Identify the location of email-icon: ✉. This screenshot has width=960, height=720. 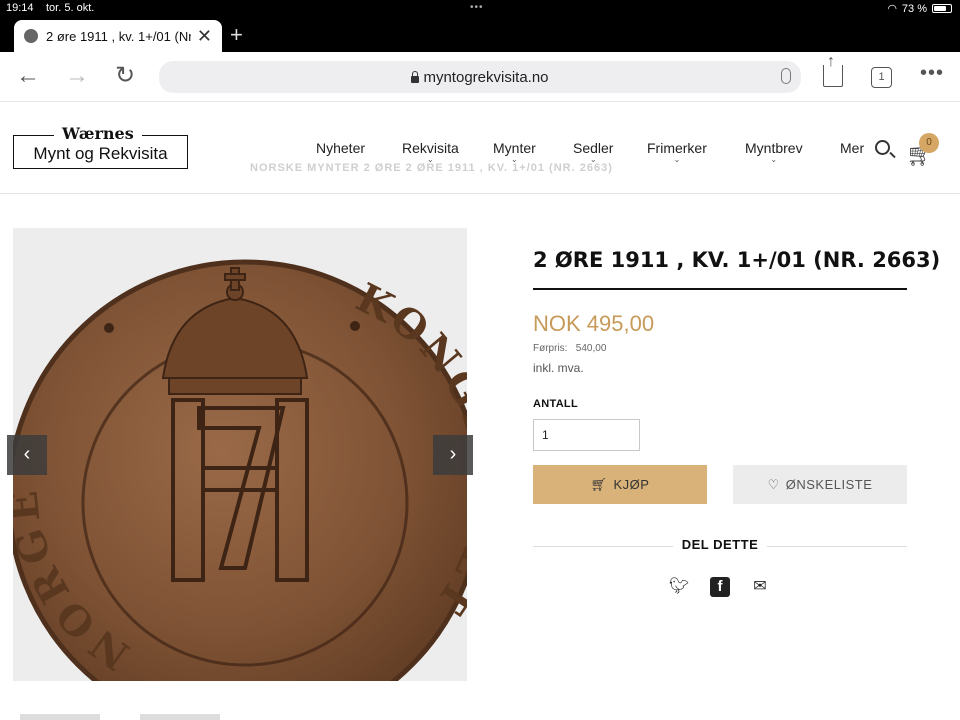
(760, 587).